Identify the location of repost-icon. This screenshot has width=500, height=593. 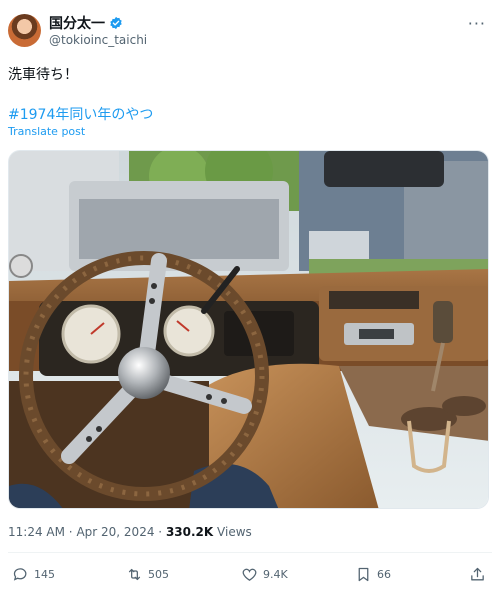
(134, 574).